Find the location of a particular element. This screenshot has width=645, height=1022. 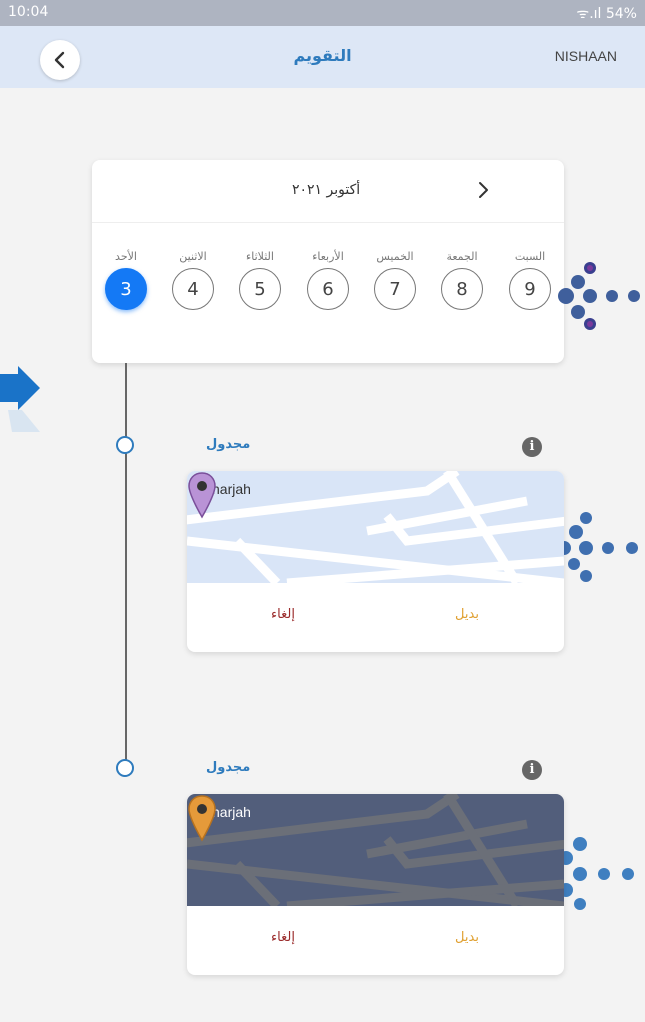

day-tuesday: الثلاثاء 5 is located at coordinates (260, 279).